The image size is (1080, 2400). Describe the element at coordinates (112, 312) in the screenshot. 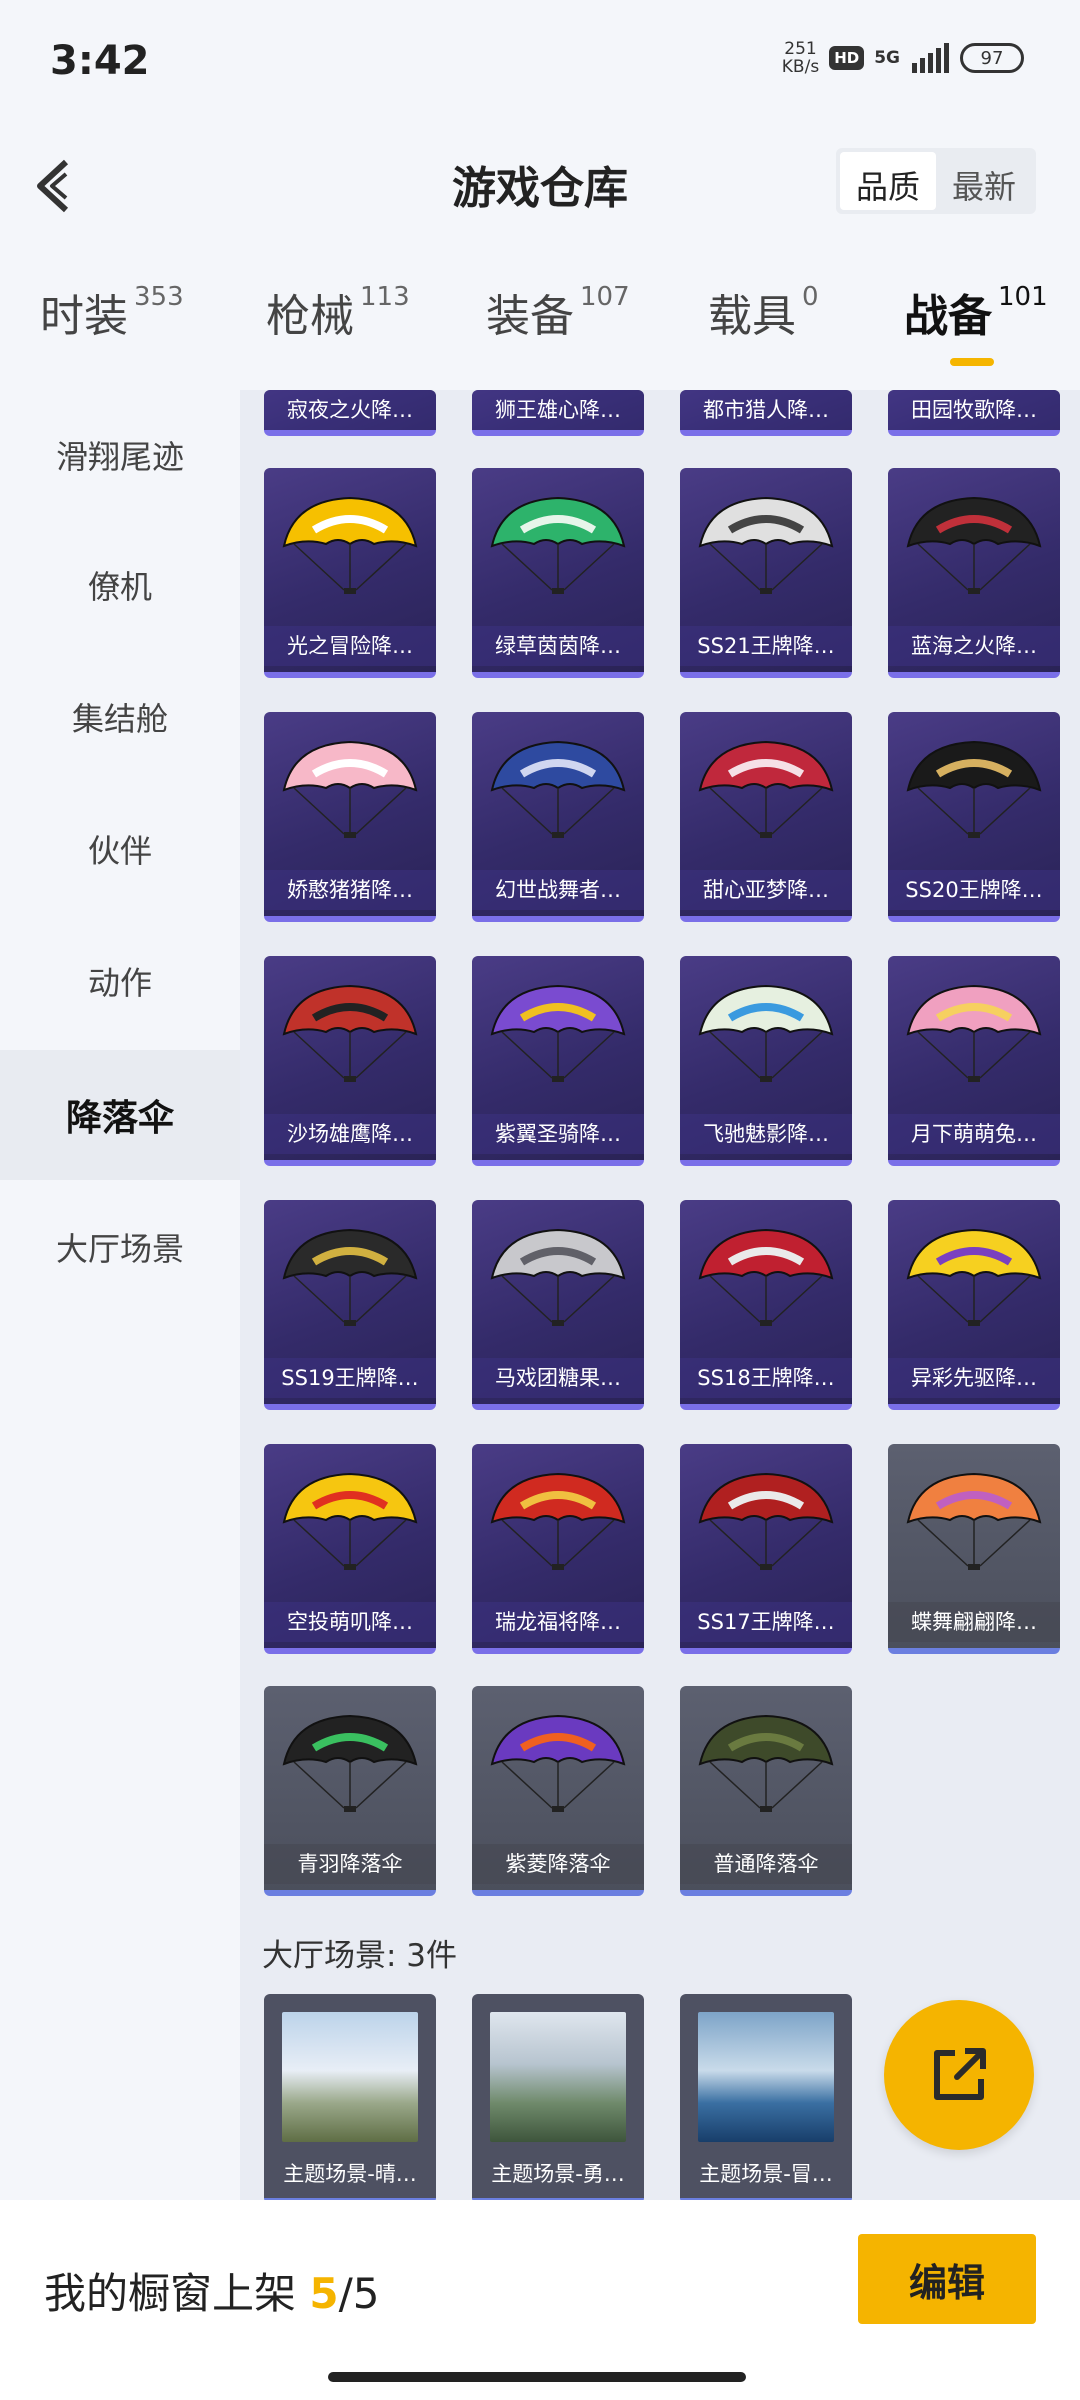

I see `tab-fashion: 时装 353` at that location.